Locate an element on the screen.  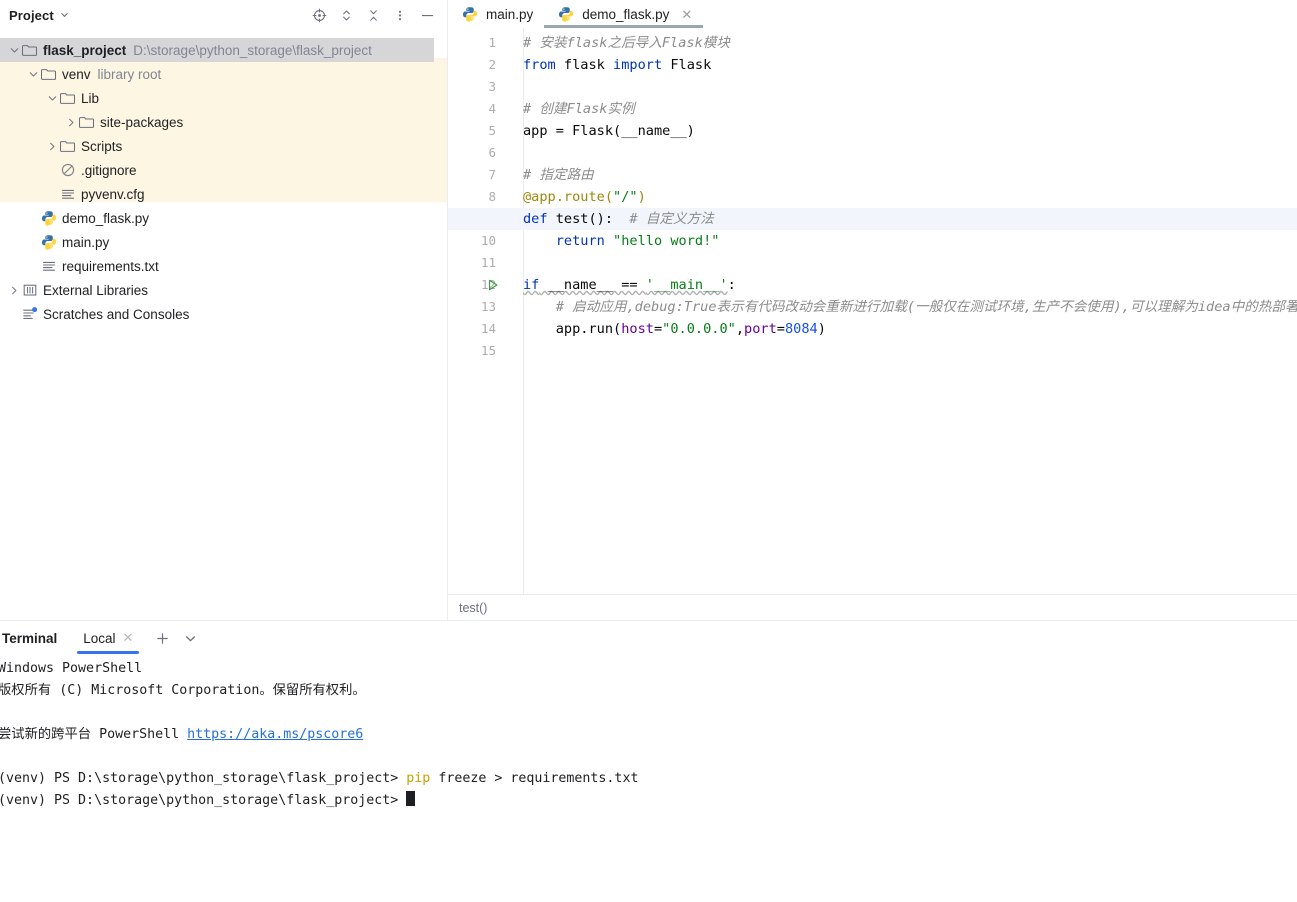
code-line: from flask import Flask is located at coordinates (910, 65).